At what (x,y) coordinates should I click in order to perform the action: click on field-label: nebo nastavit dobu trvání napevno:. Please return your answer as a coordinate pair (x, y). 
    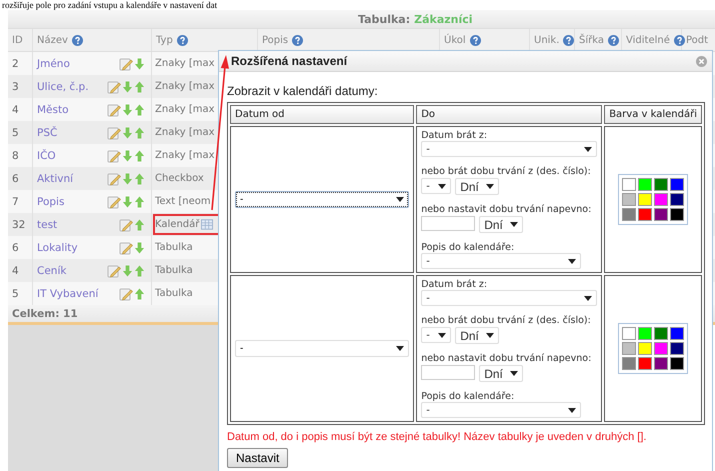
    Looking at the image, I should click on (506, 358).